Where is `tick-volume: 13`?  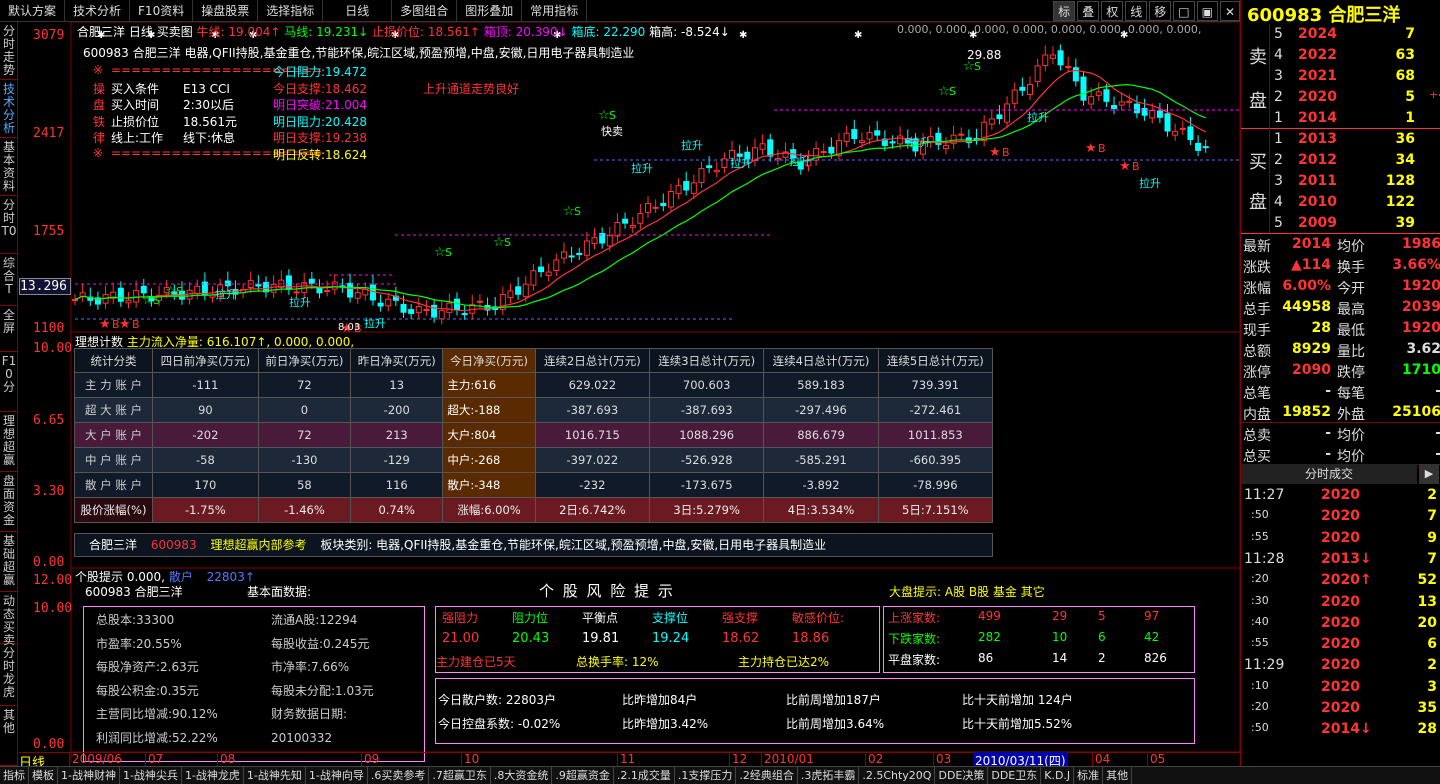 tick-volume: 13 is located at coordinates (1427, 601).